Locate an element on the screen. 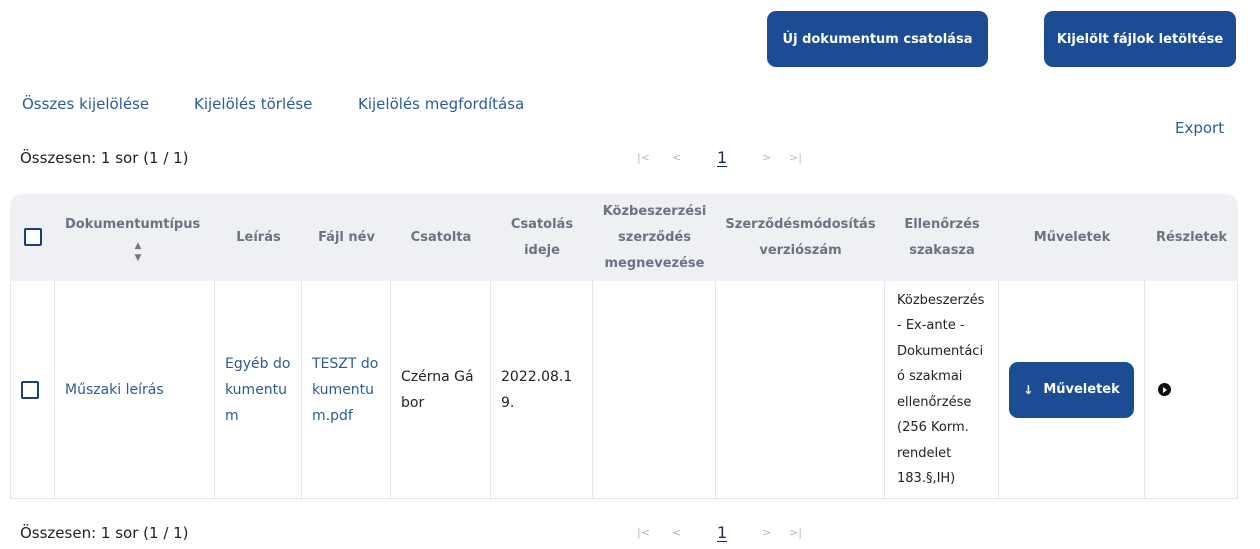 This screenshot has height=549, width=1260. row-count-summary: Összesen: 1 sor (1 / 1) is located at coordinates (104, 158).